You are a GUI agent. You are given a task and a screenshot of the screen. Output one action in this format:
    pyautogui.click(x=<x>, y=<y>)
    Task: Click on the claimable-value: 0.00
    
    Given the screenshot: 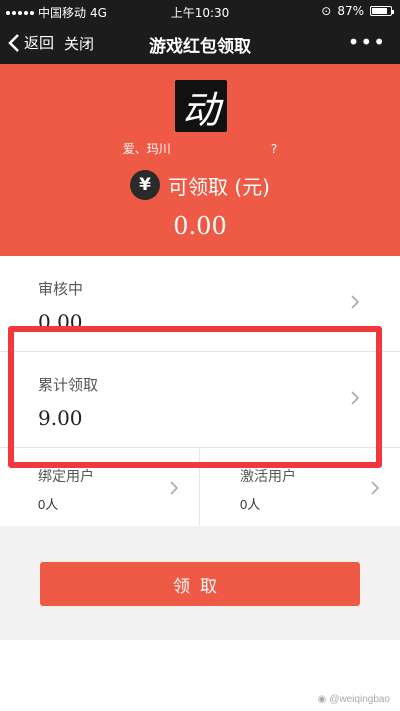 What is the action you would take?
    pyautogui.click(x=200, y=226)
    